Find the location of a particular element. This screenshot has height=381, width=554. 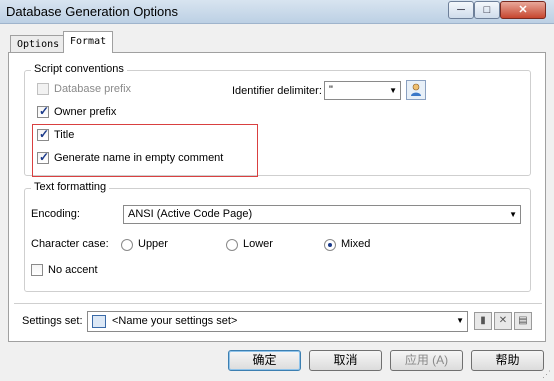

character-case-label: Character case: is located at coordinates (70, 244).